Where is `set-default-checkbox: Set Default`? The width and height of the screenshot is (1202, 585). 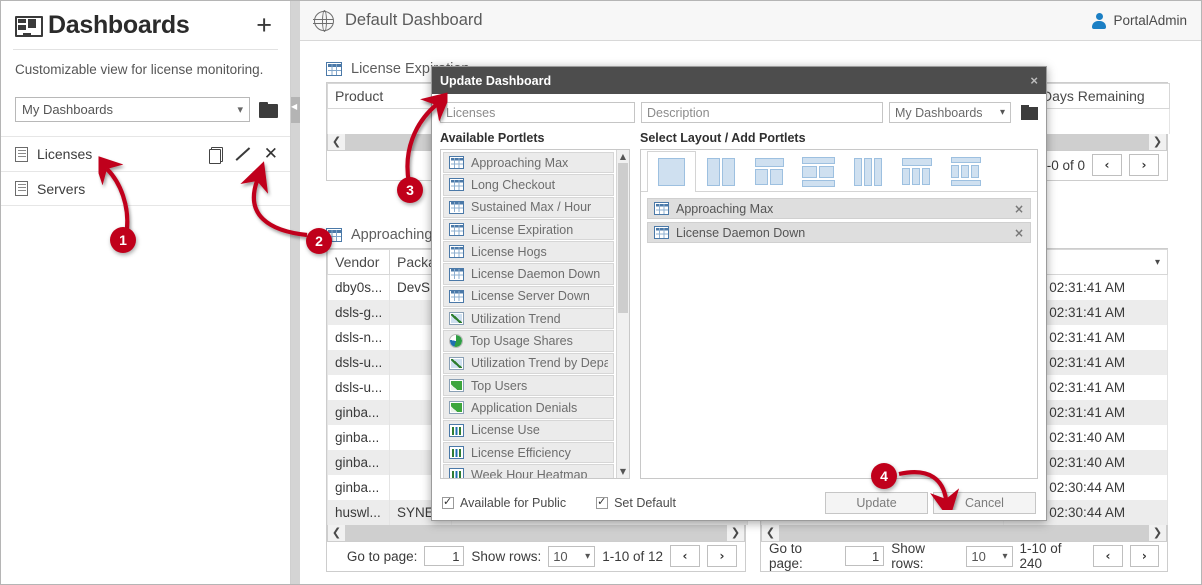
set-default-checkbox: Set Default is located at coordinates (636, 502).